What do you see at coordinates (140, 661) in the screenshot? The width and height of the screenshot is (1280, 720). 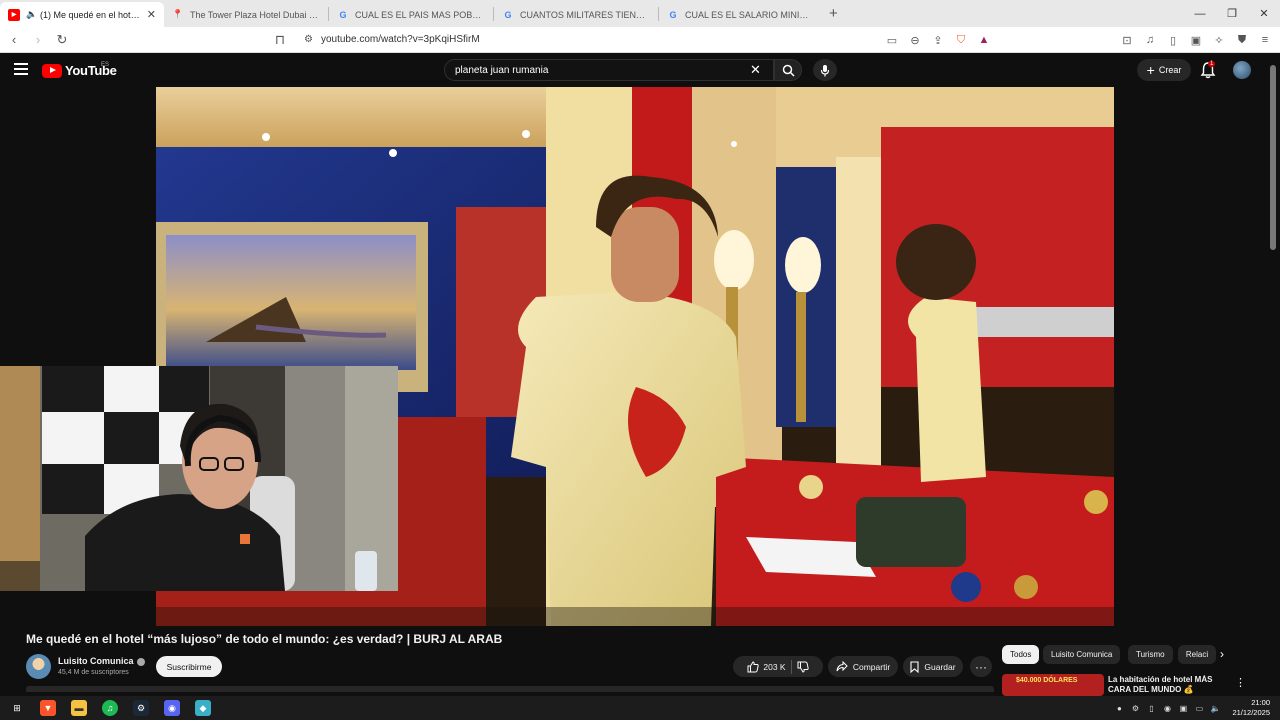 I see `verified-icon` at bounding box center [140, 661].